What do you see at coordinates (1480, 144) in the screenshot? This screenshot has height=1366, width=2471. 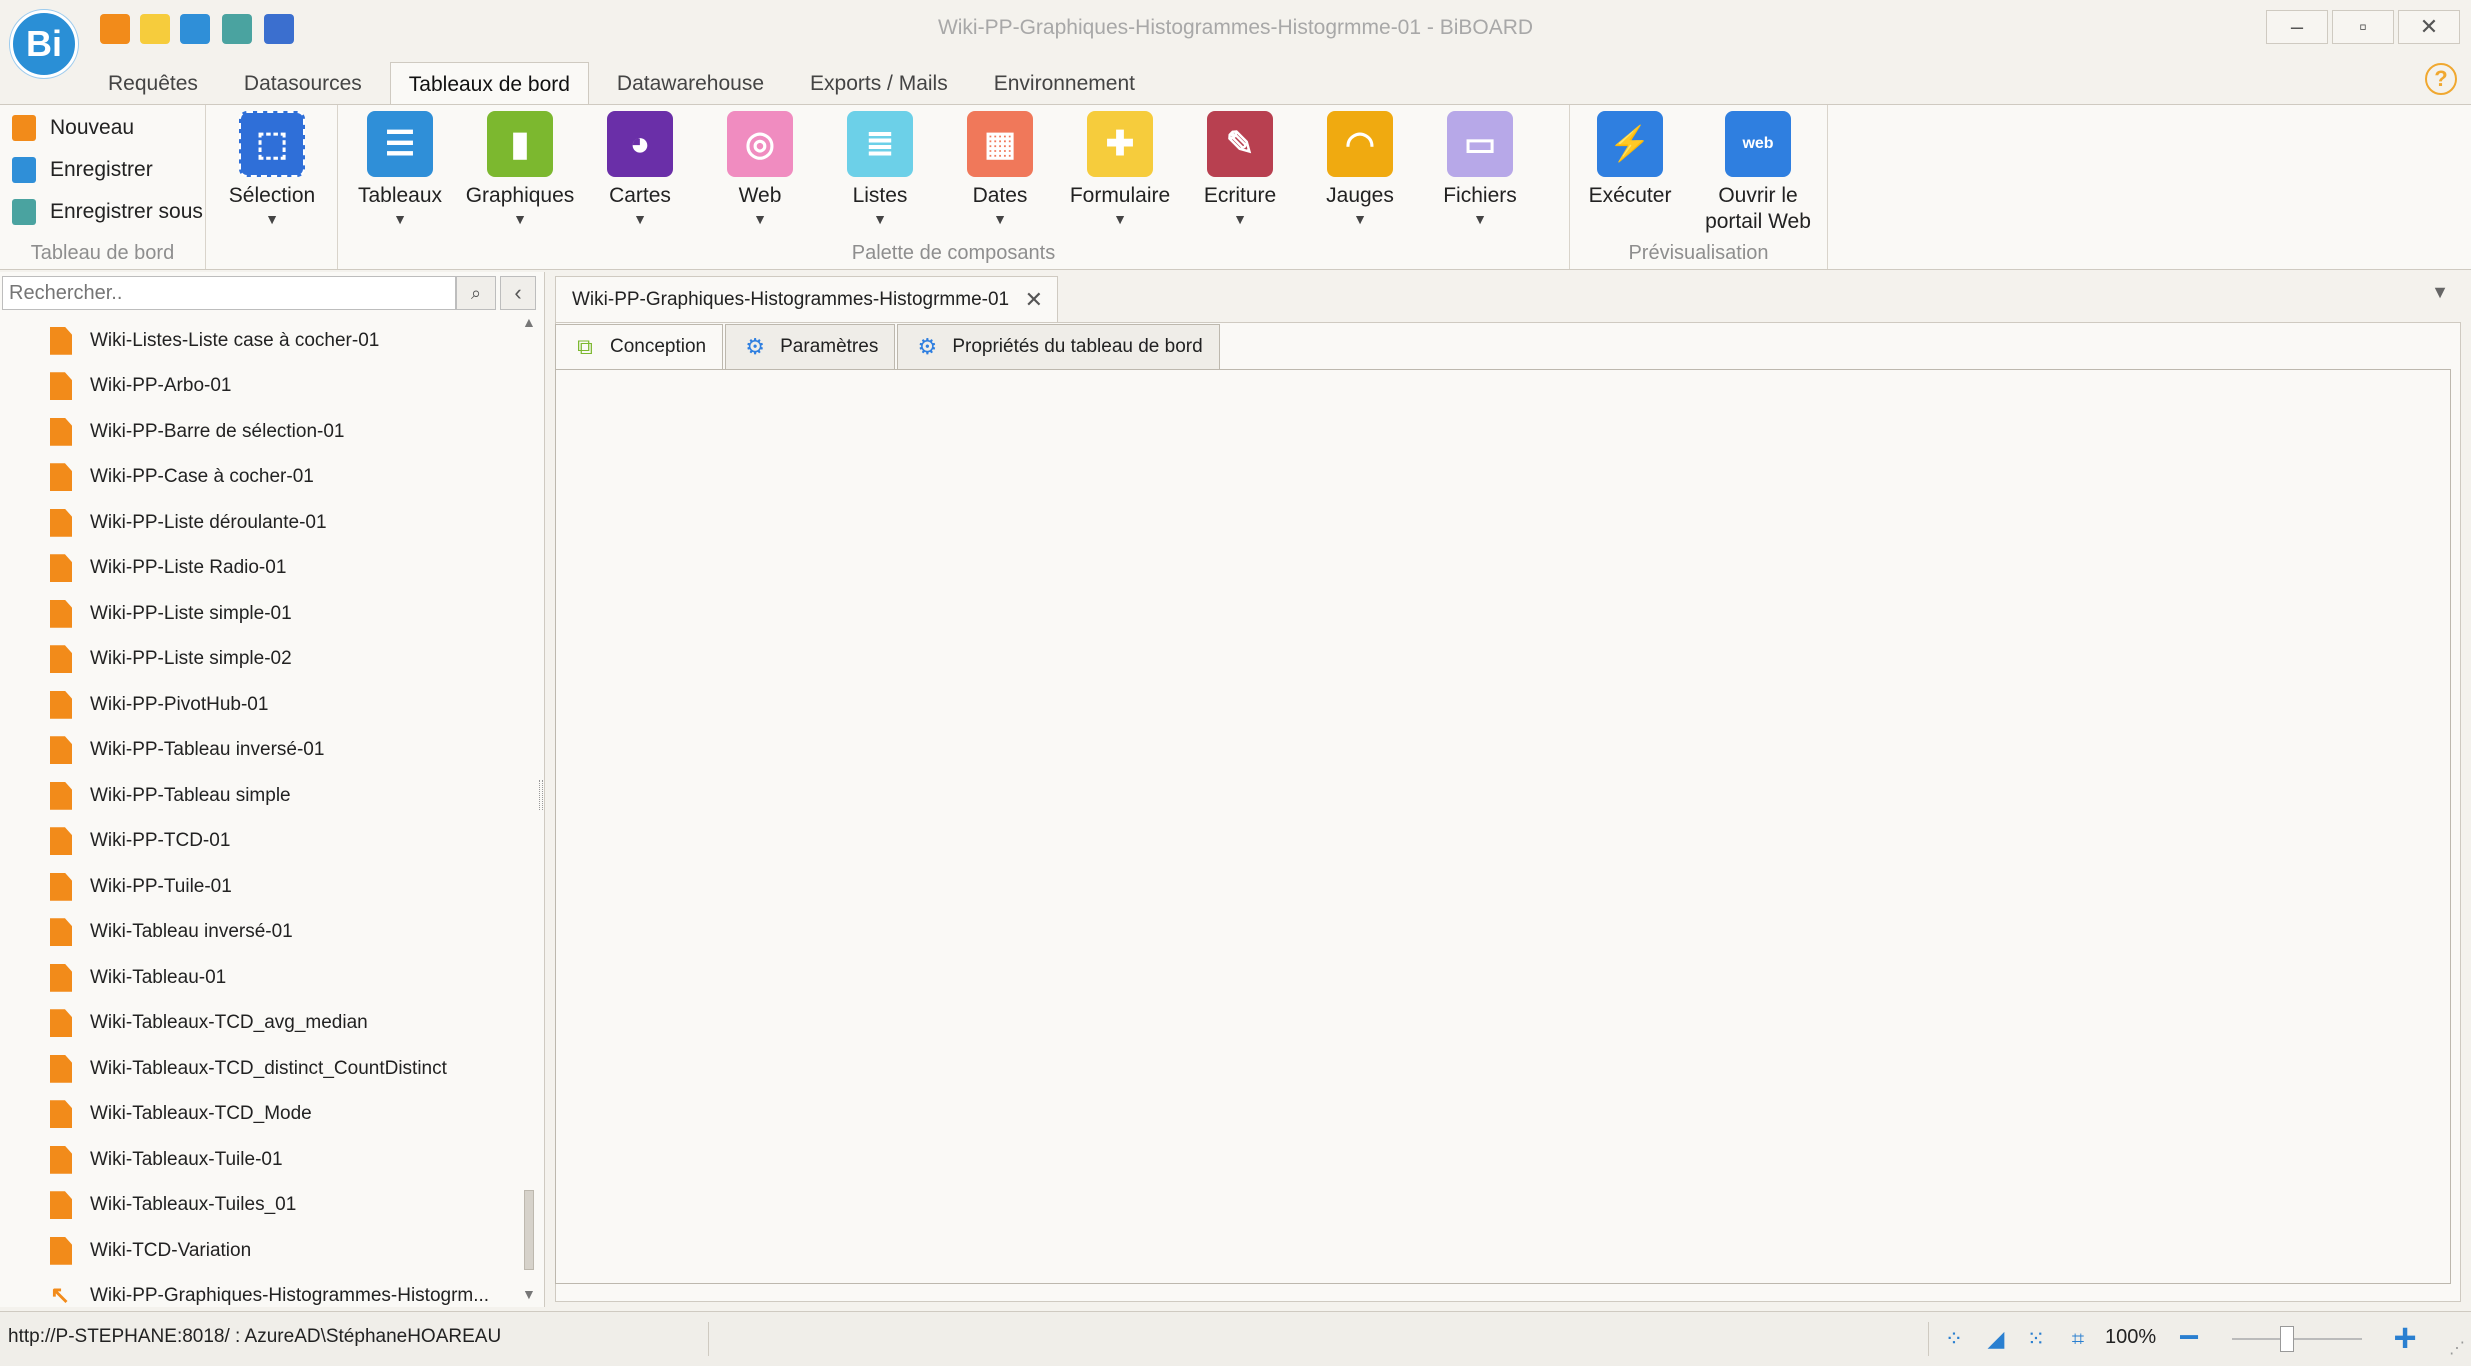 I see `folder-icon: ▭` at bounding box center [1480, 144].